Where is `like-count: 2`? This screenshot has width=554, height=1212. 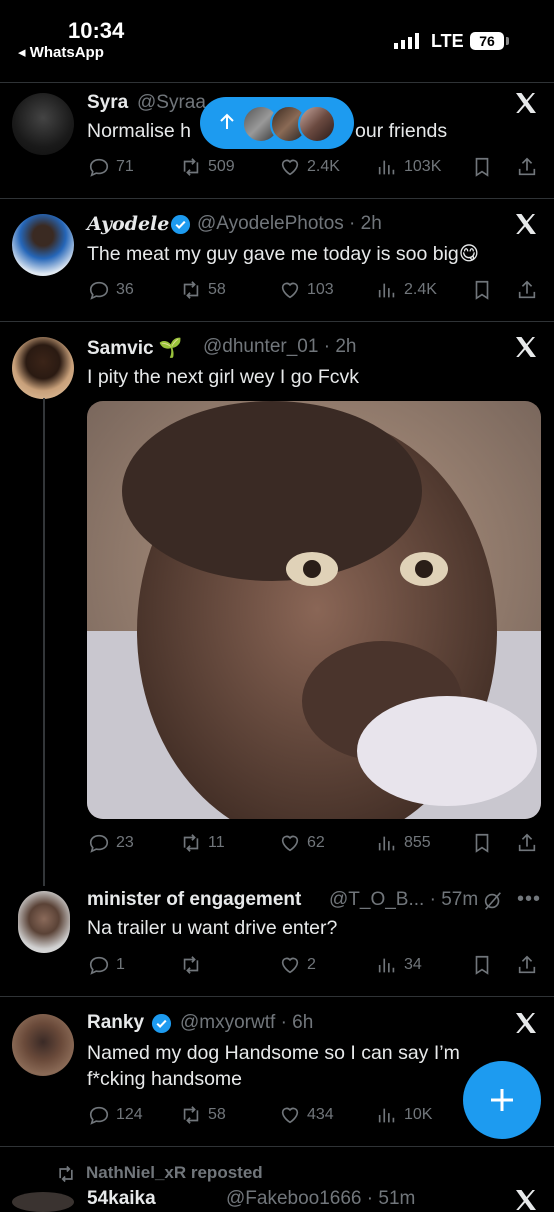 like-count: 2 is located at coordinates (311, 964).